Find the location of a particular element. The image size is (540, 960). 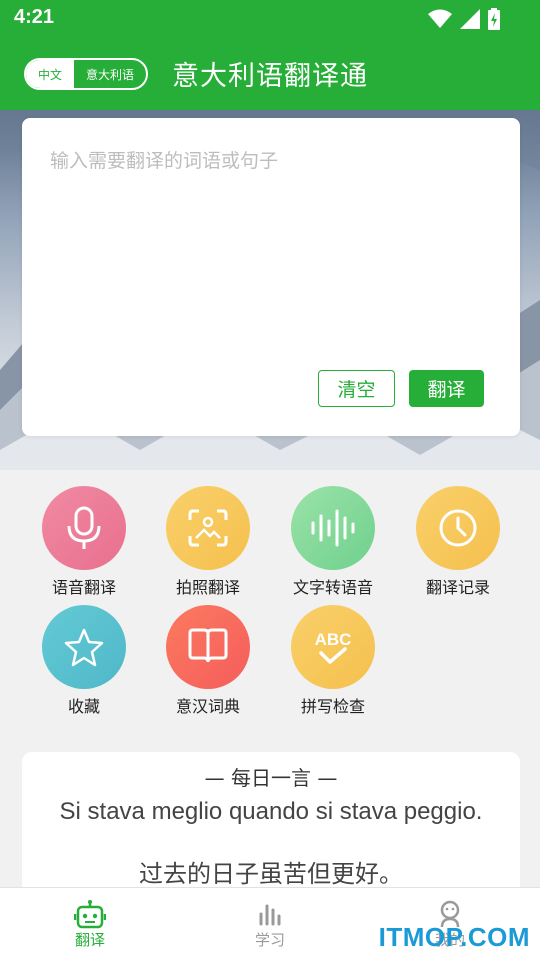

battery-icon is located at coordinates (494, 19).